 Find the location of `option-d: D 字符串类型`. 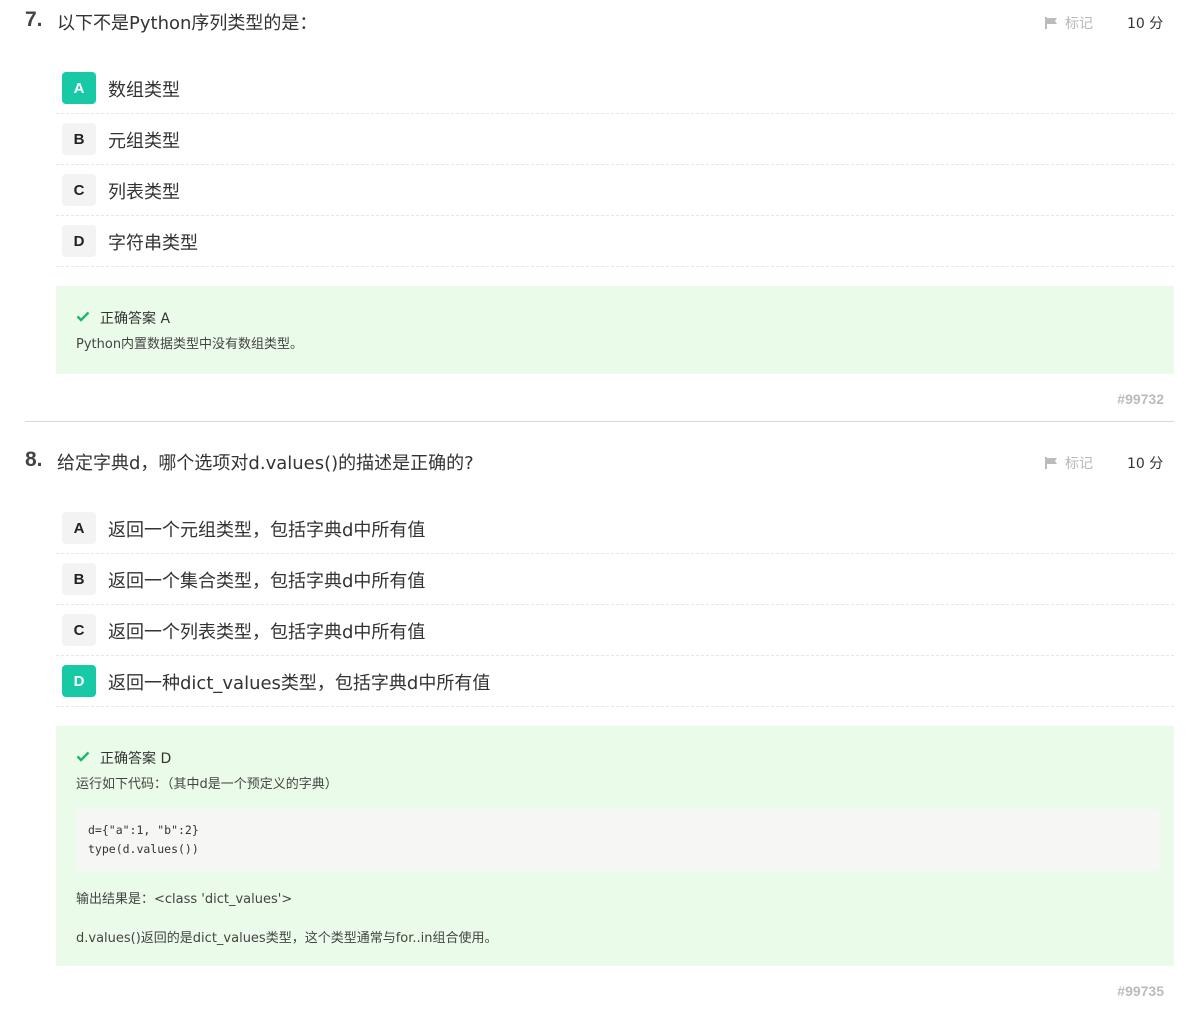

option-d: D 字符串类型 is located at coordinates (615, 241).